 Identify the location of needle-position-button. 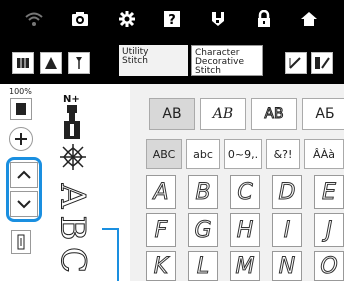
(79, 63).